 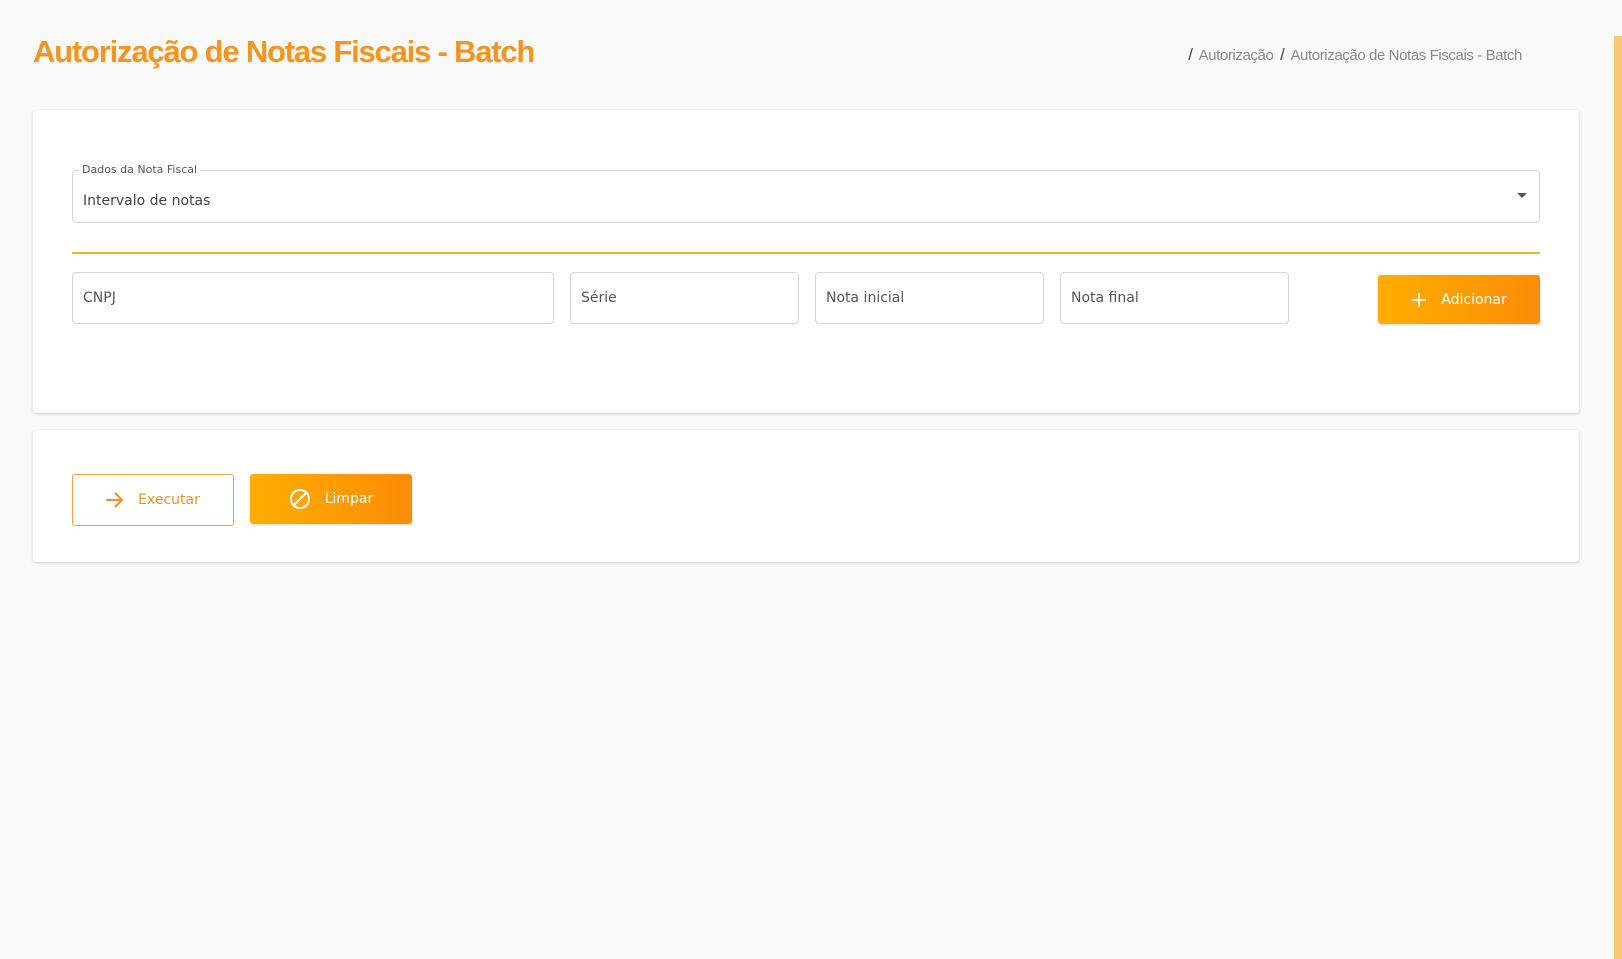 What do you see at coordinates (147, 201) in the screenshot?
I see `select-value: Intervalo de notas` at bounding box center [147, 201].